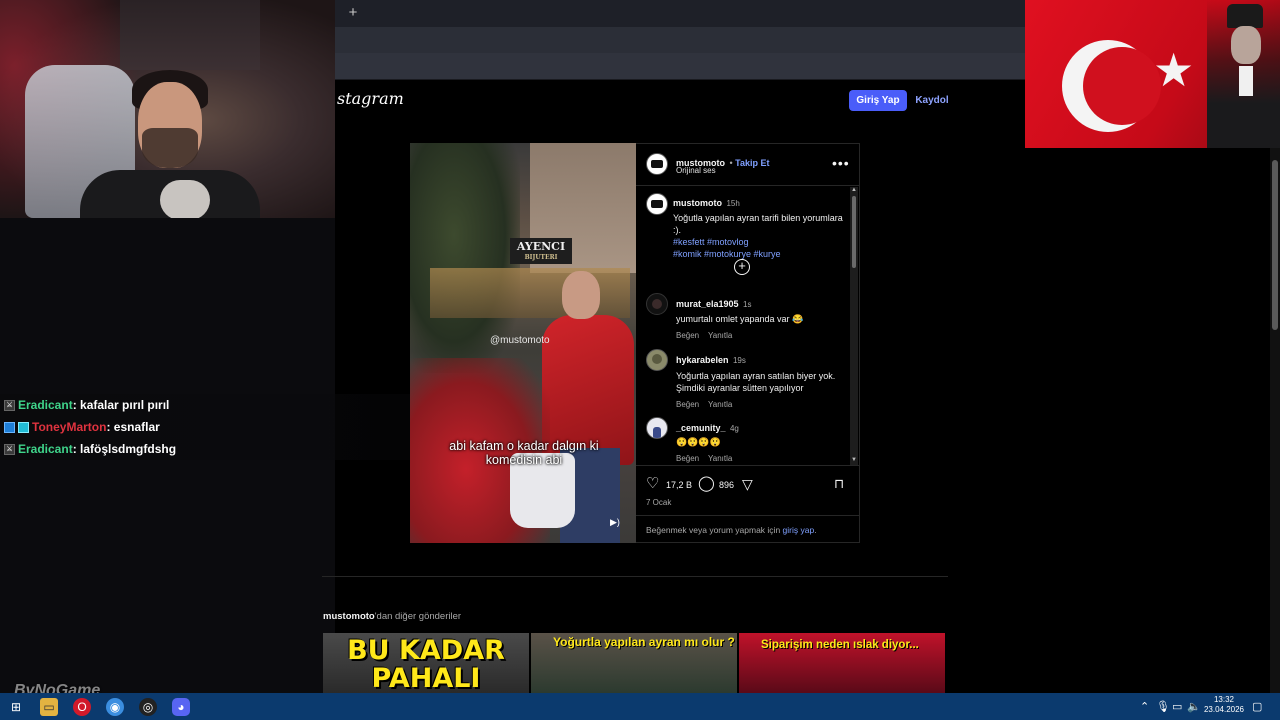 Image resolution: width=1280 pixels, height=720 pixels. I want to click on audio-label: Orijinal ses, so click(696, 170).